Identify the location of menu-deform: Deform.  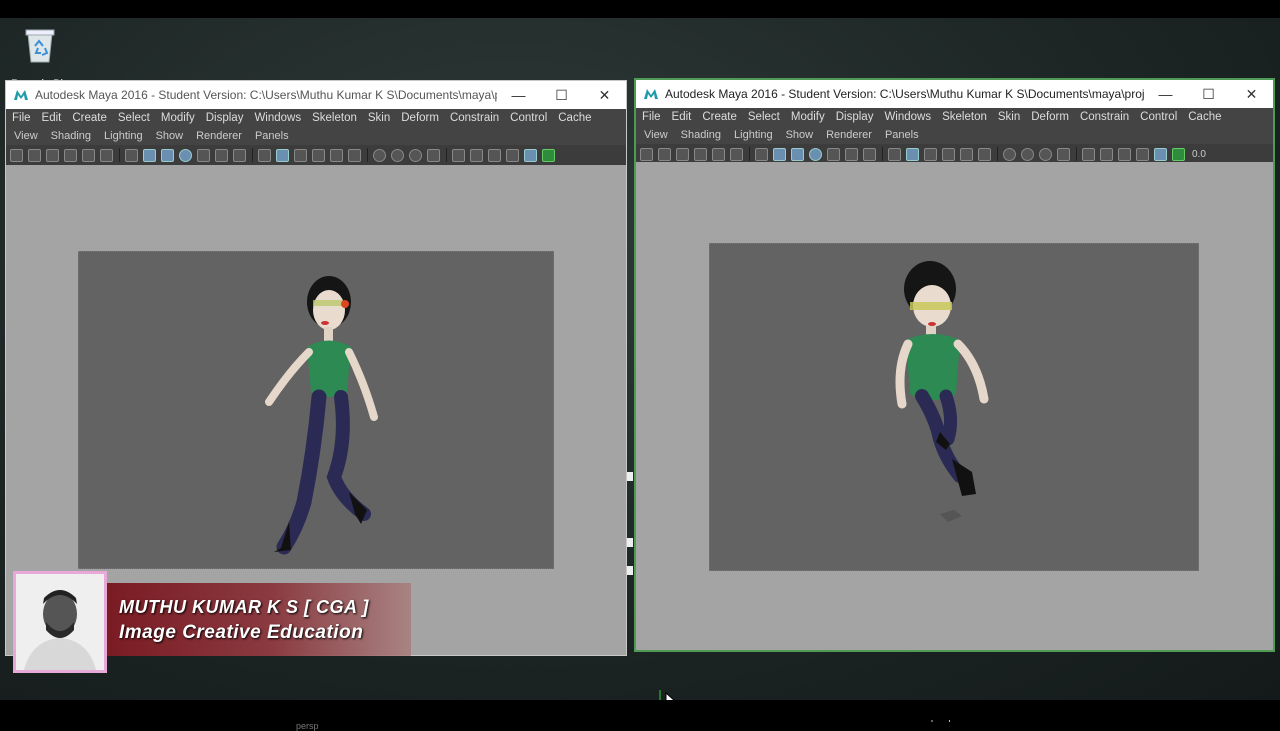
(1050, 117).